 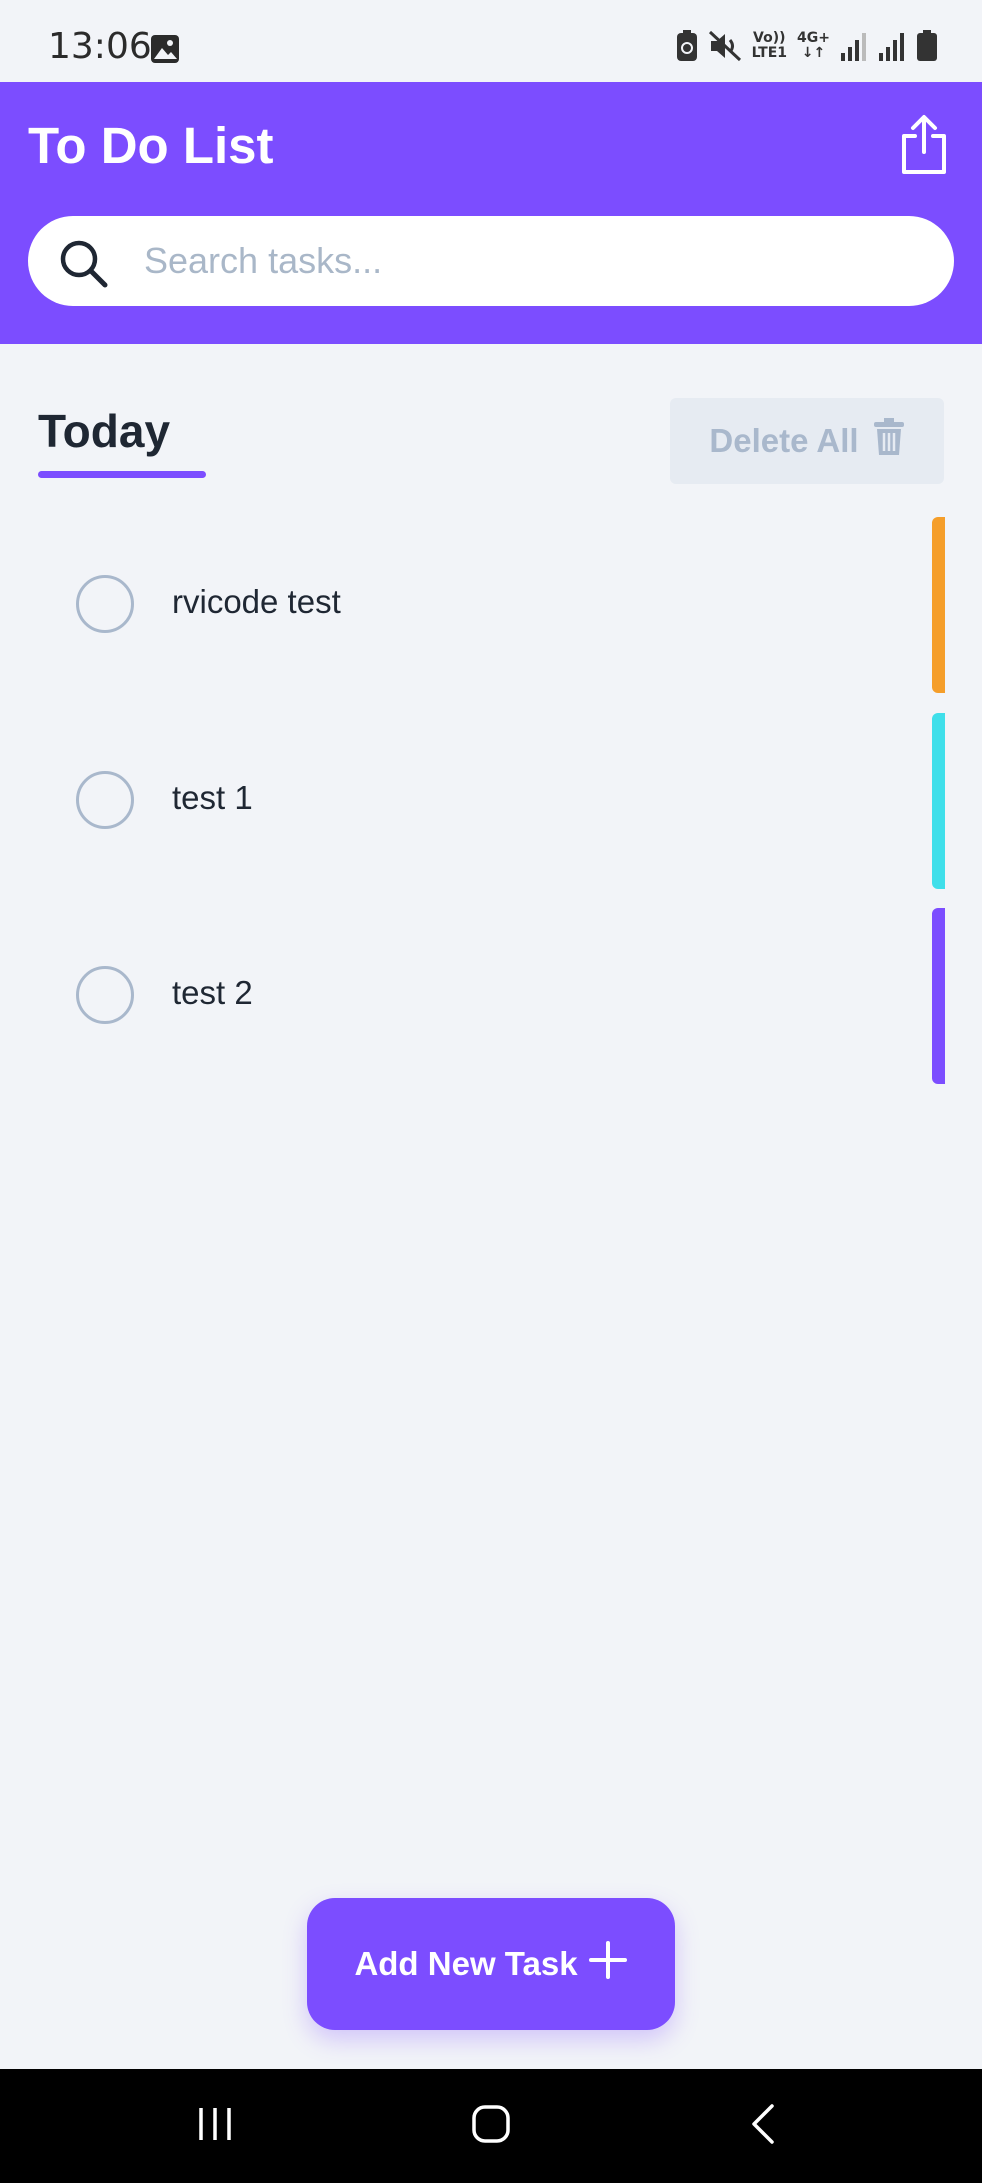 What do you see at coordinates (725, 46) in the screenshot?
I see `mute-icon` at bounding box center [725, 46].